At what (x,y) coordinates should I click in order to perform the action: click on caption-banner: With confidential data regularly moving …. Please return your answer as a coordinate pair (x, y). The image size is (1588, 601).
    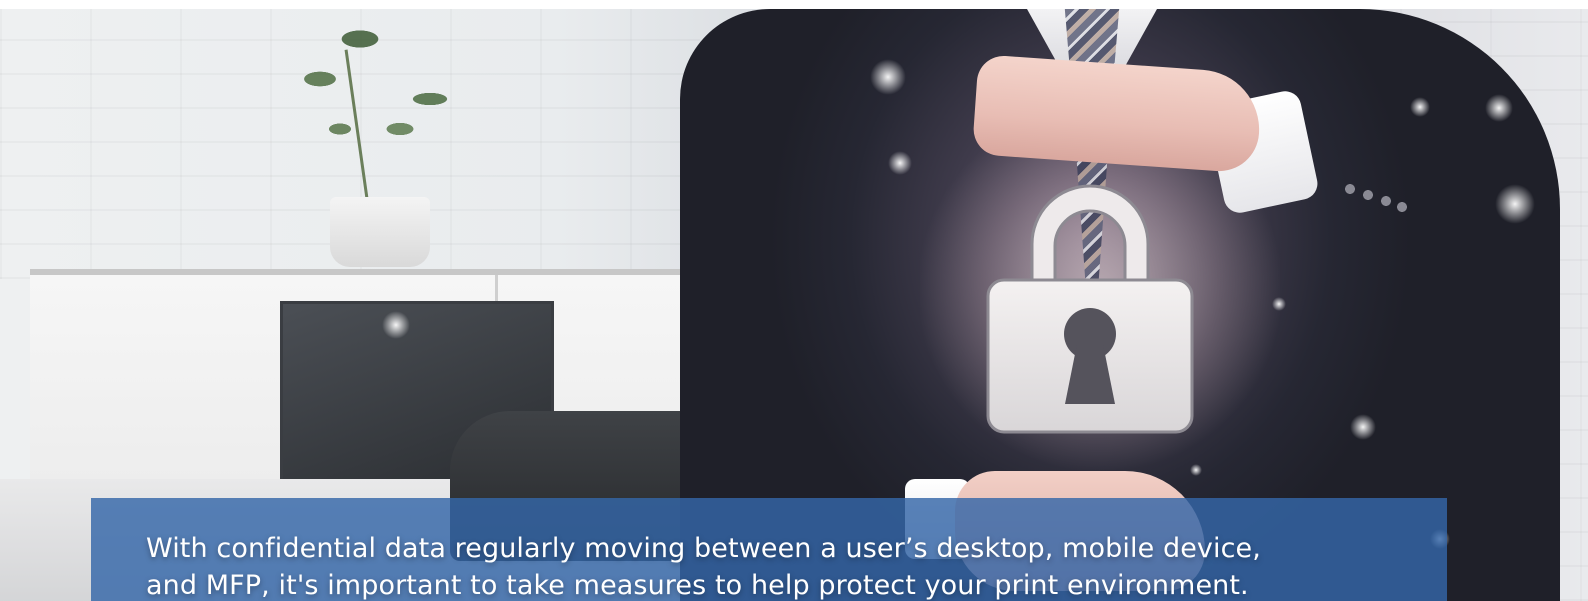
    Looking at the image, I should click on (769, 549).